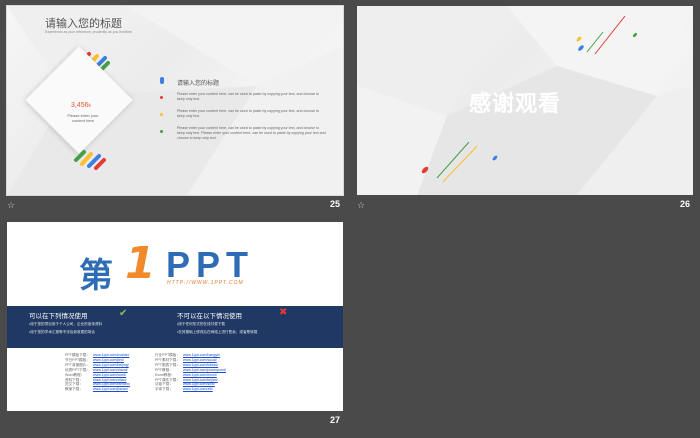  What do you see at coordinates (201, 324) in the screenshot?
I see `forbidden-item-1: •用于任何形式的在线付费下载` at bounding box center [201, 324].